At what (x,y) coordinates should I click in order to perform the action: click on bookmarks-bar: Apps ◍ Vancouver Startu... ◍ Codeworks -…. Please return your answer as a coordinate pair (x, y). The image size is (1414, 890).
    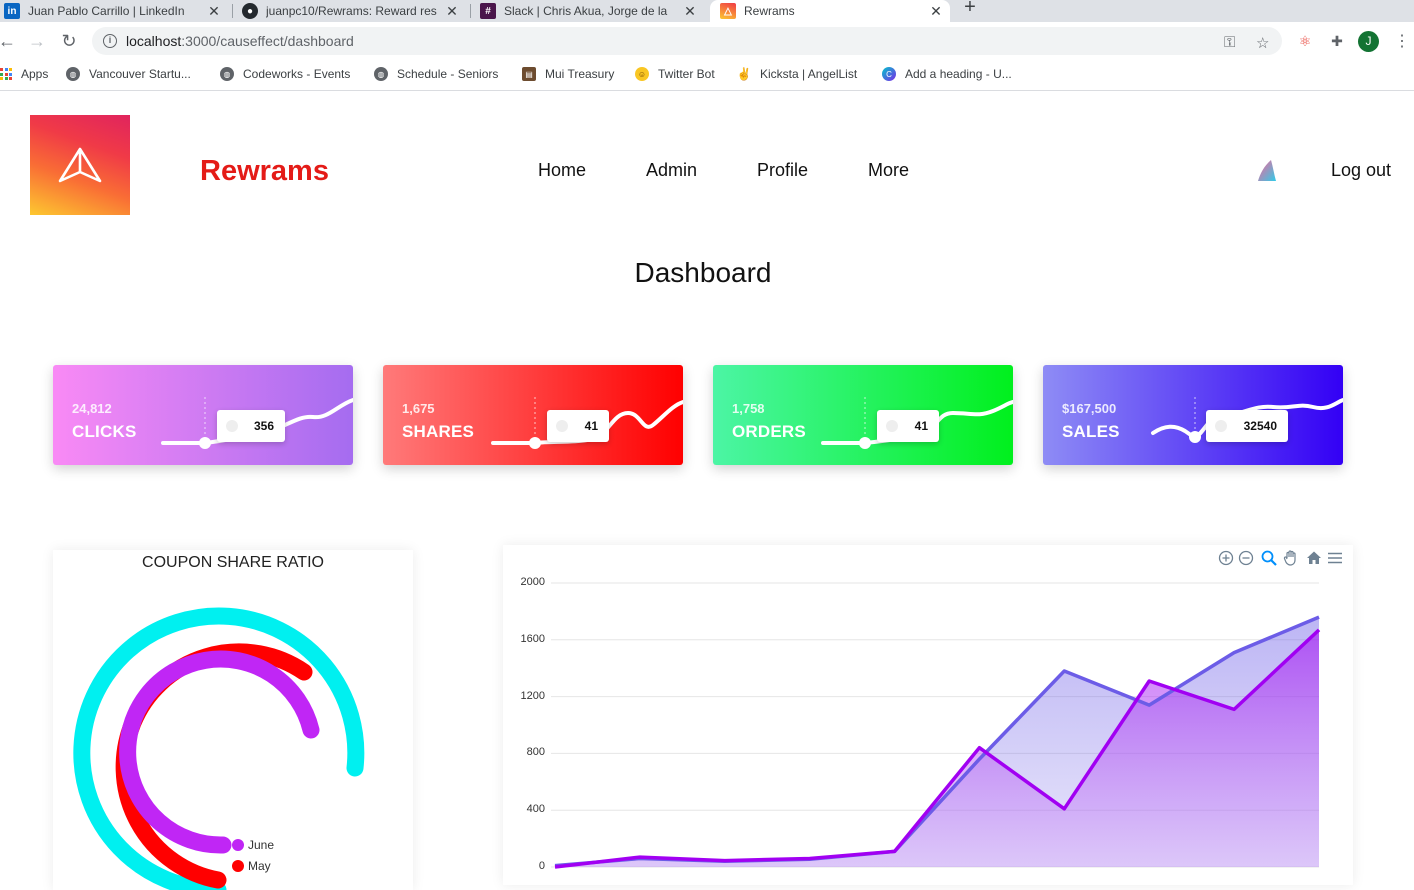
    Looking at the image, I should click on (707, 75).